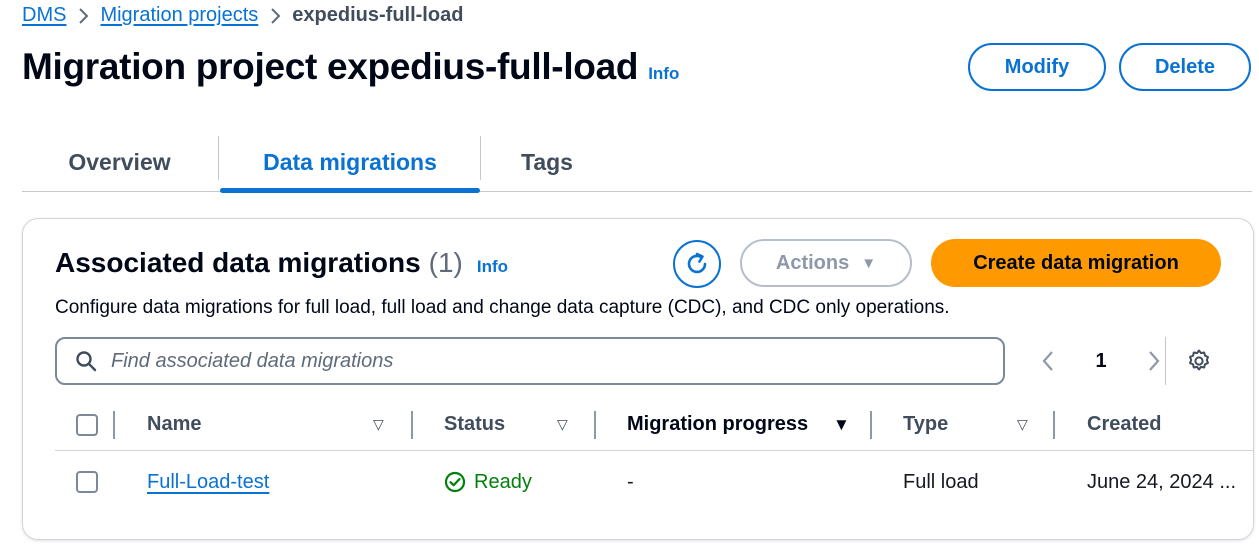  Describe the element at coordinates (492, 267) in the screenshot. I see `panel-info-link: Info` at that location.